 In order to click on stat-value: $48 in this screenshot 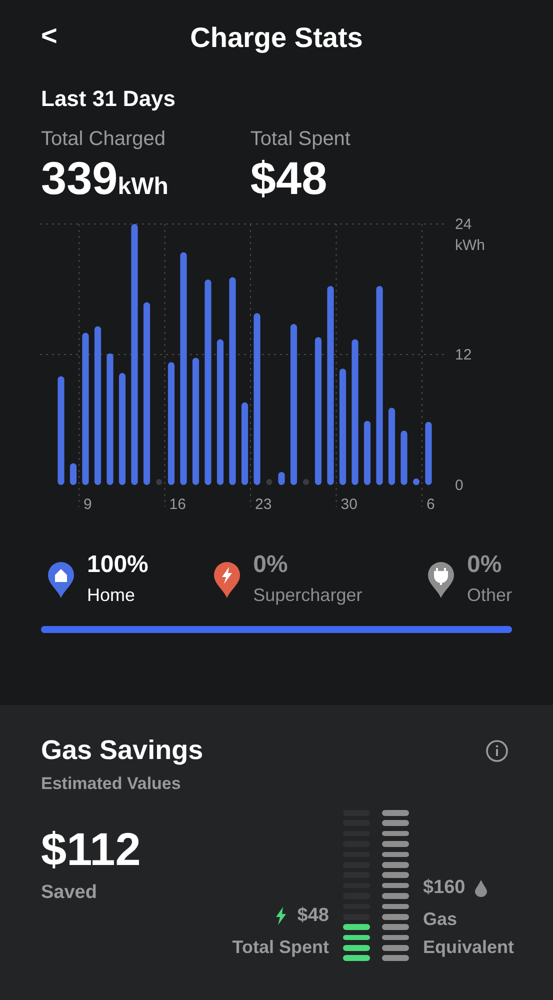, I will do `click(289, 178)`.